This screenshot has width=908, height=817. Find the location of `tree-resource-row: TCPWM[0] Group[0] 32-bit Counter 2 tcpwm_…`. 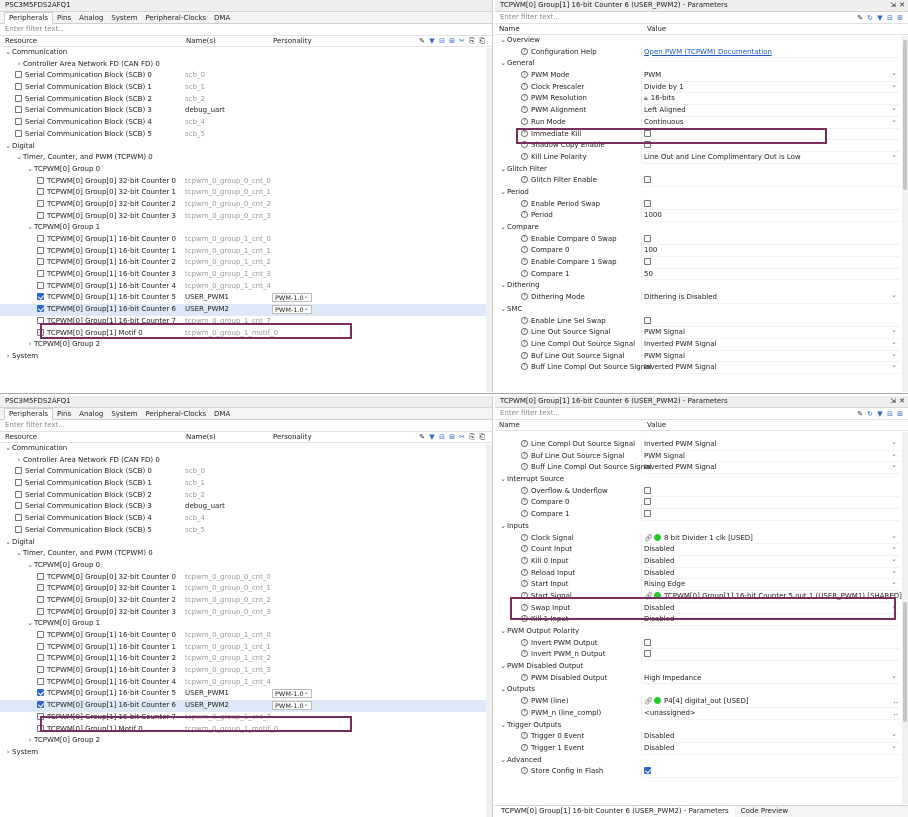

tree-resource-row: TCPWM[0] Group[0] 32-bit Counter 2 tcpwm_… is located at coordinates (246, 205).